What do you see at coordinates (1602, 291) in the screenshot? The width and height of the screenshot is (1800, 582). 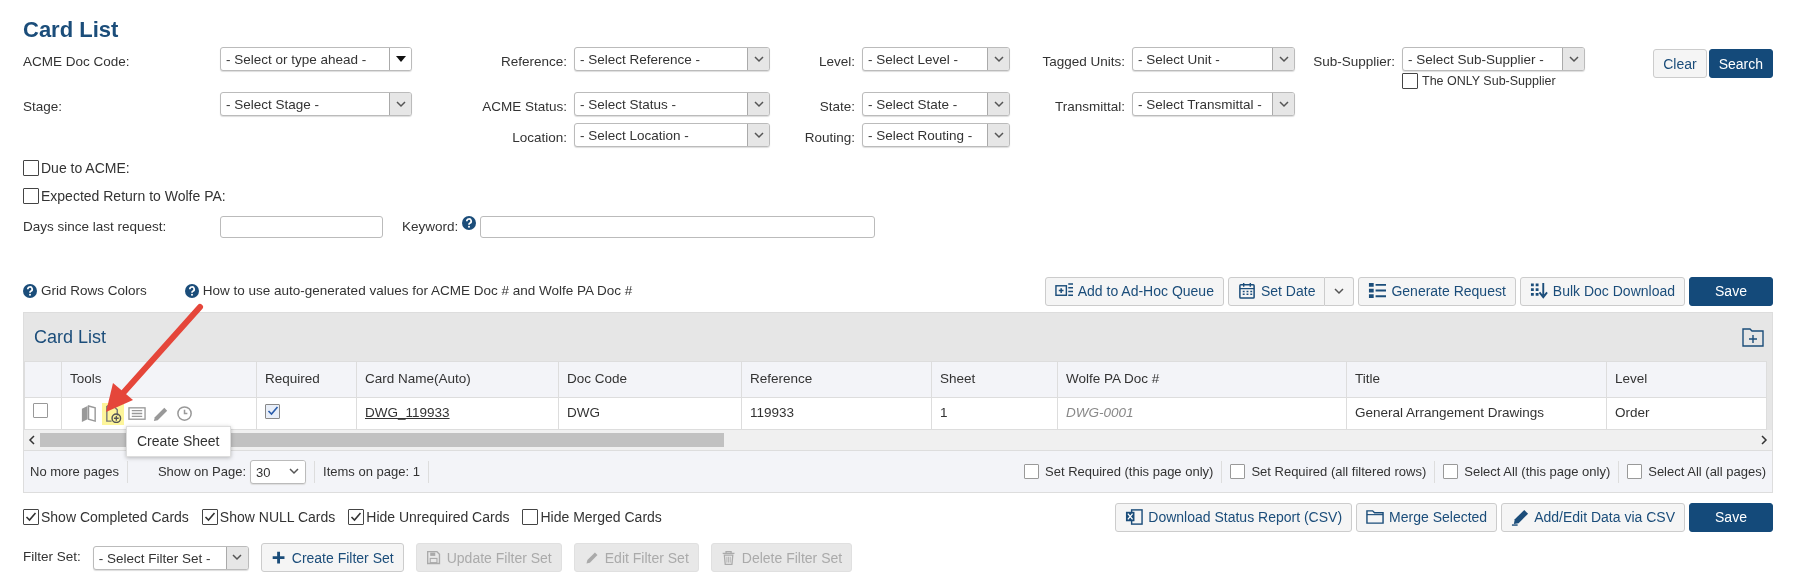 I see `toolbar-button: Bulk Doc Download` at bounding box center [1602, 291].